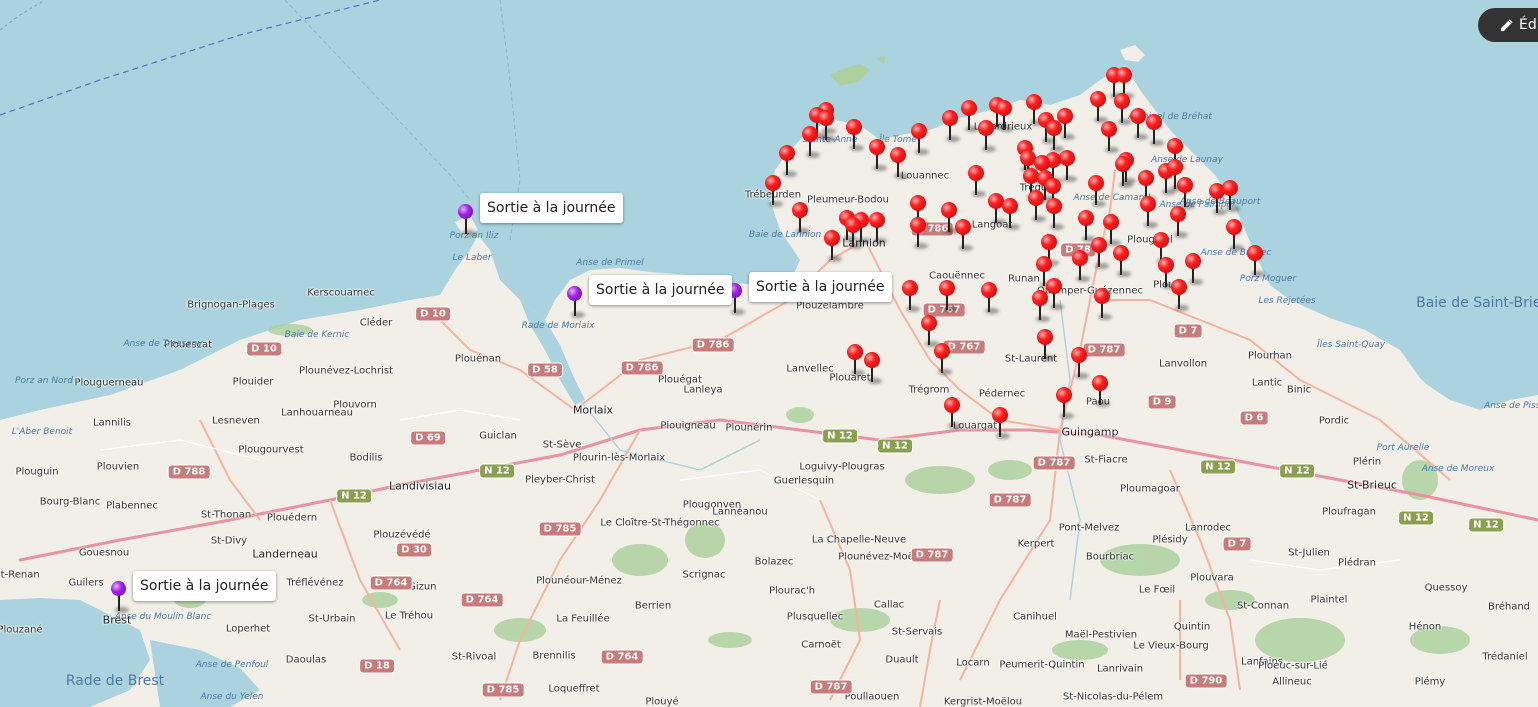  Describe the element at coordinates (1254, 418) in the screenshot. I see `road-shield: D 6` at that location.